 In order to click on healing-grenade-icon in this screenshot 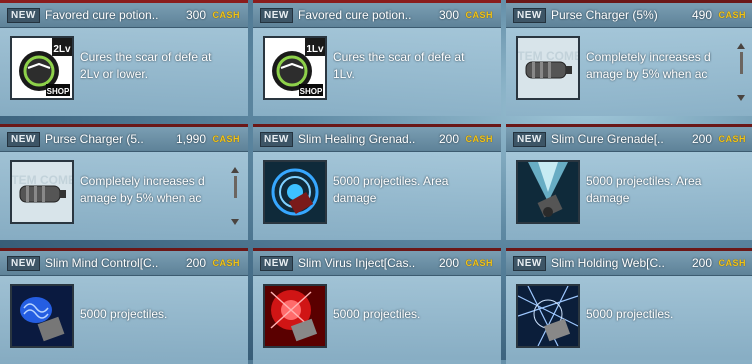, I will do `click(295, 192)`.